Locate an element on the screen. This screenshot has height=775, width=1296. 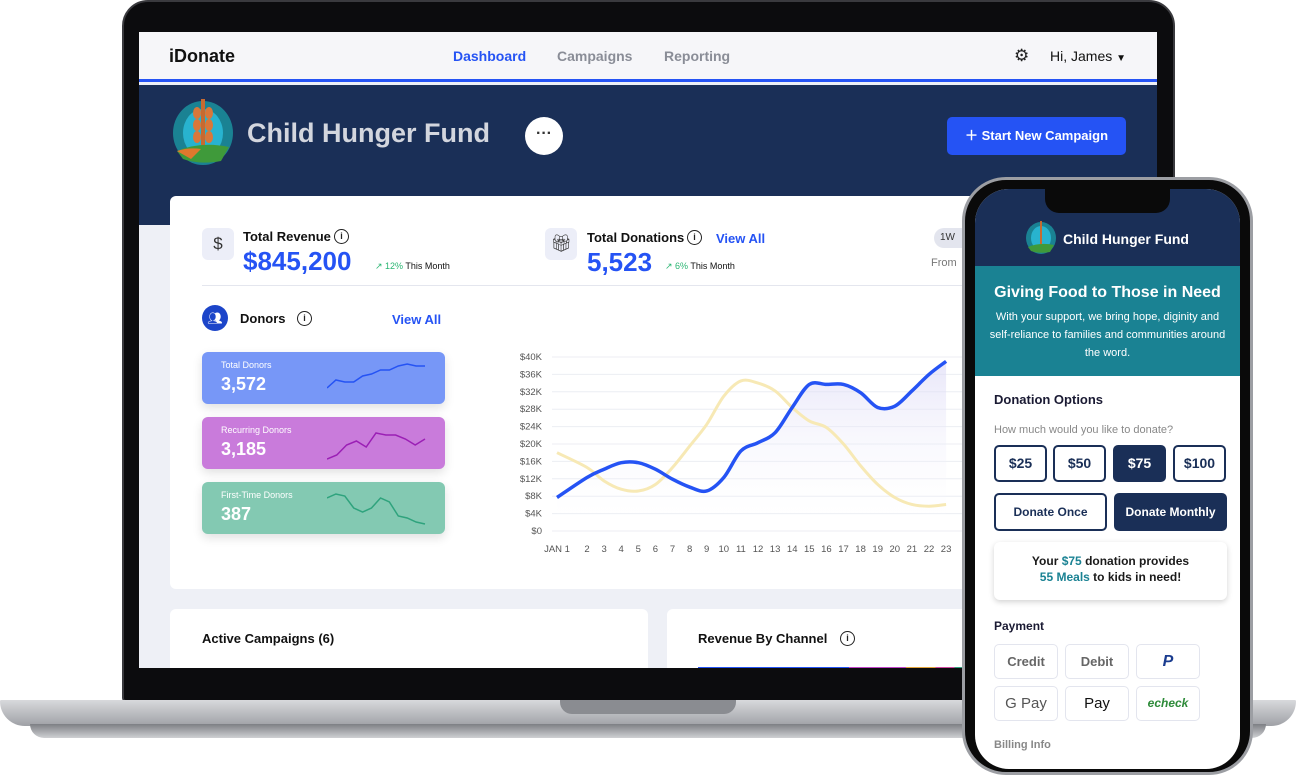
impact-meals: 55 Meals is located at coordinates (1064, 577).